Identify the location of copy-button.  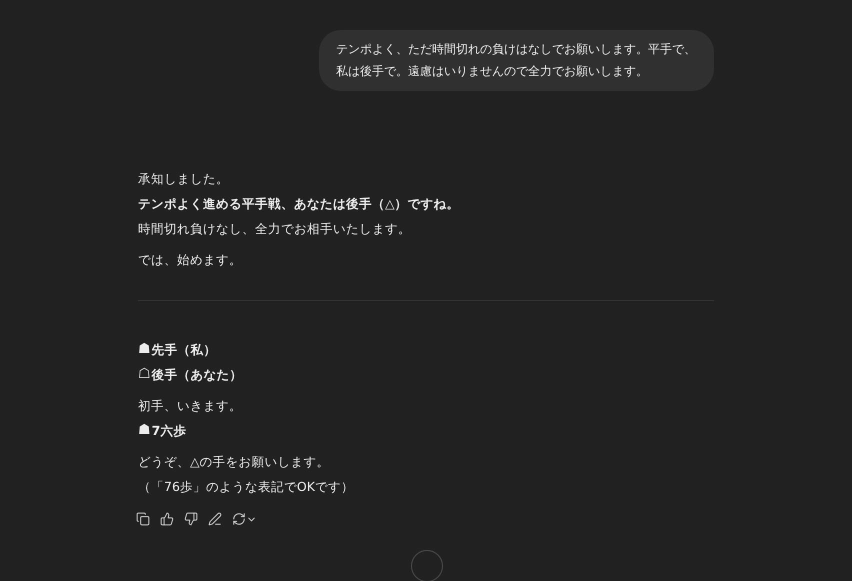
(143, 519).